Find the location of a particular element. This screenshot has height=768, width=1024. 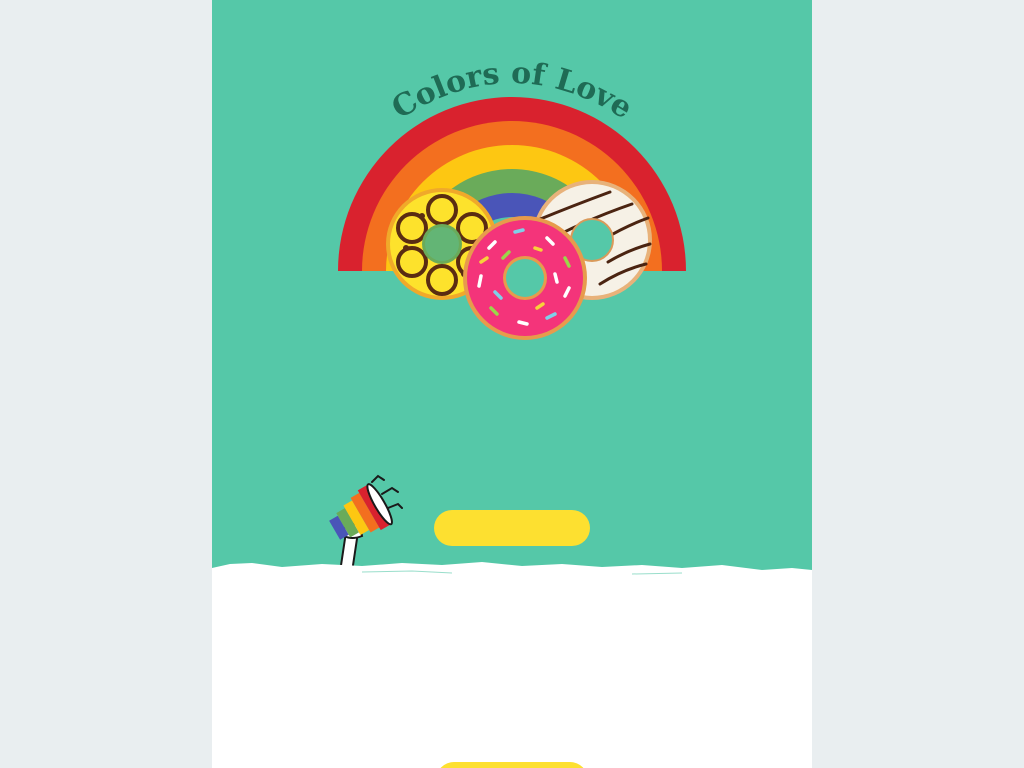

pink-sprinkle-donut-icon is located at coordinates (525, 278).